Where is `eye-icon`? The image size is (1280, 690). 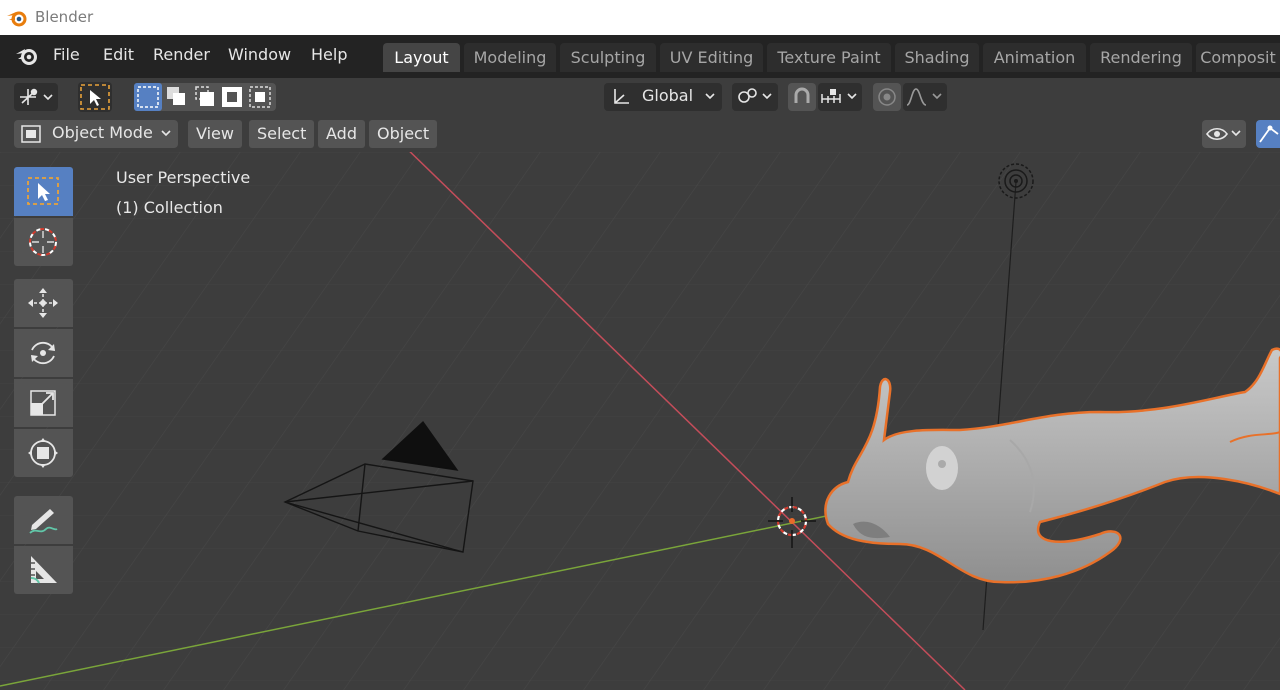
eye-icon is located at coordinates (1223, 134).